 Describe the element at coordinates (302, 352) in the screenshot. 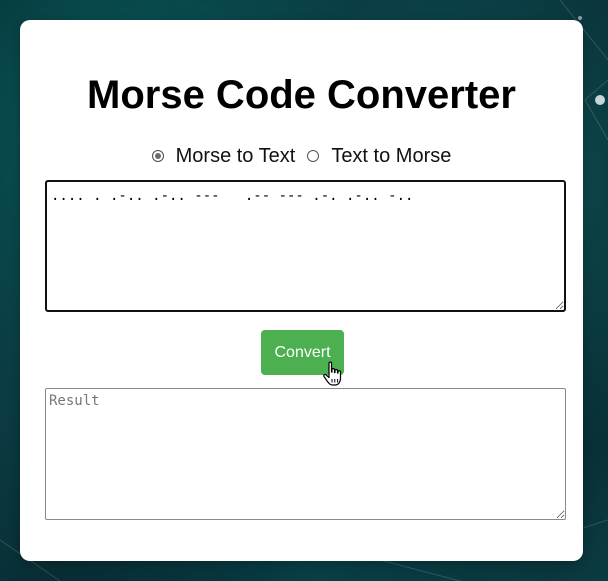

I see `convert-button: Convert` at that location.